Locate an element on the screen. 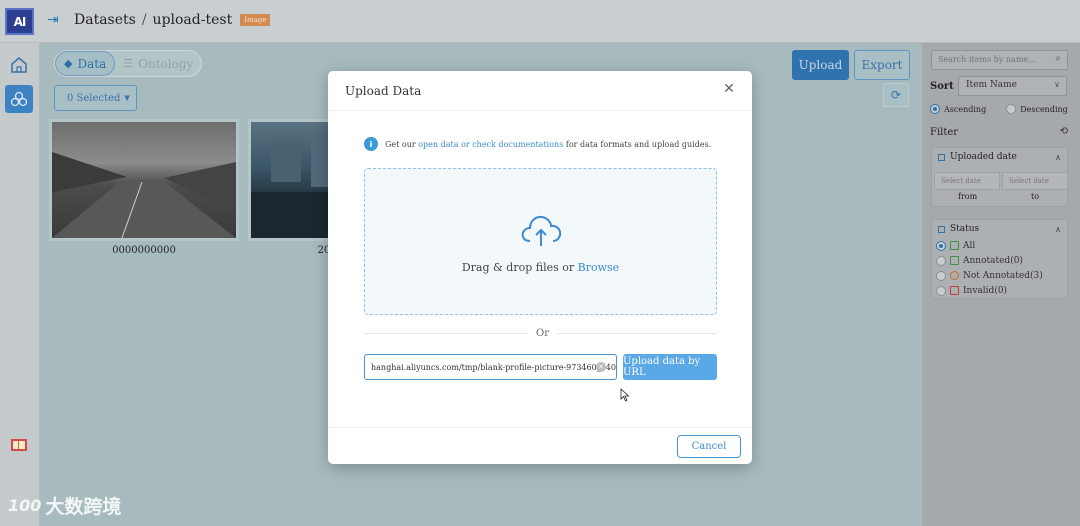 The image size is (1080, 526). home-icon is located at coordinates (19, 65).